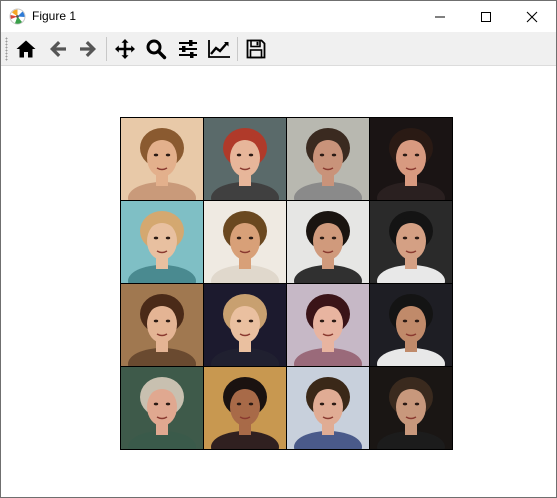 The image size is (557, 498). I want to click on close-button, so click(532, 16).